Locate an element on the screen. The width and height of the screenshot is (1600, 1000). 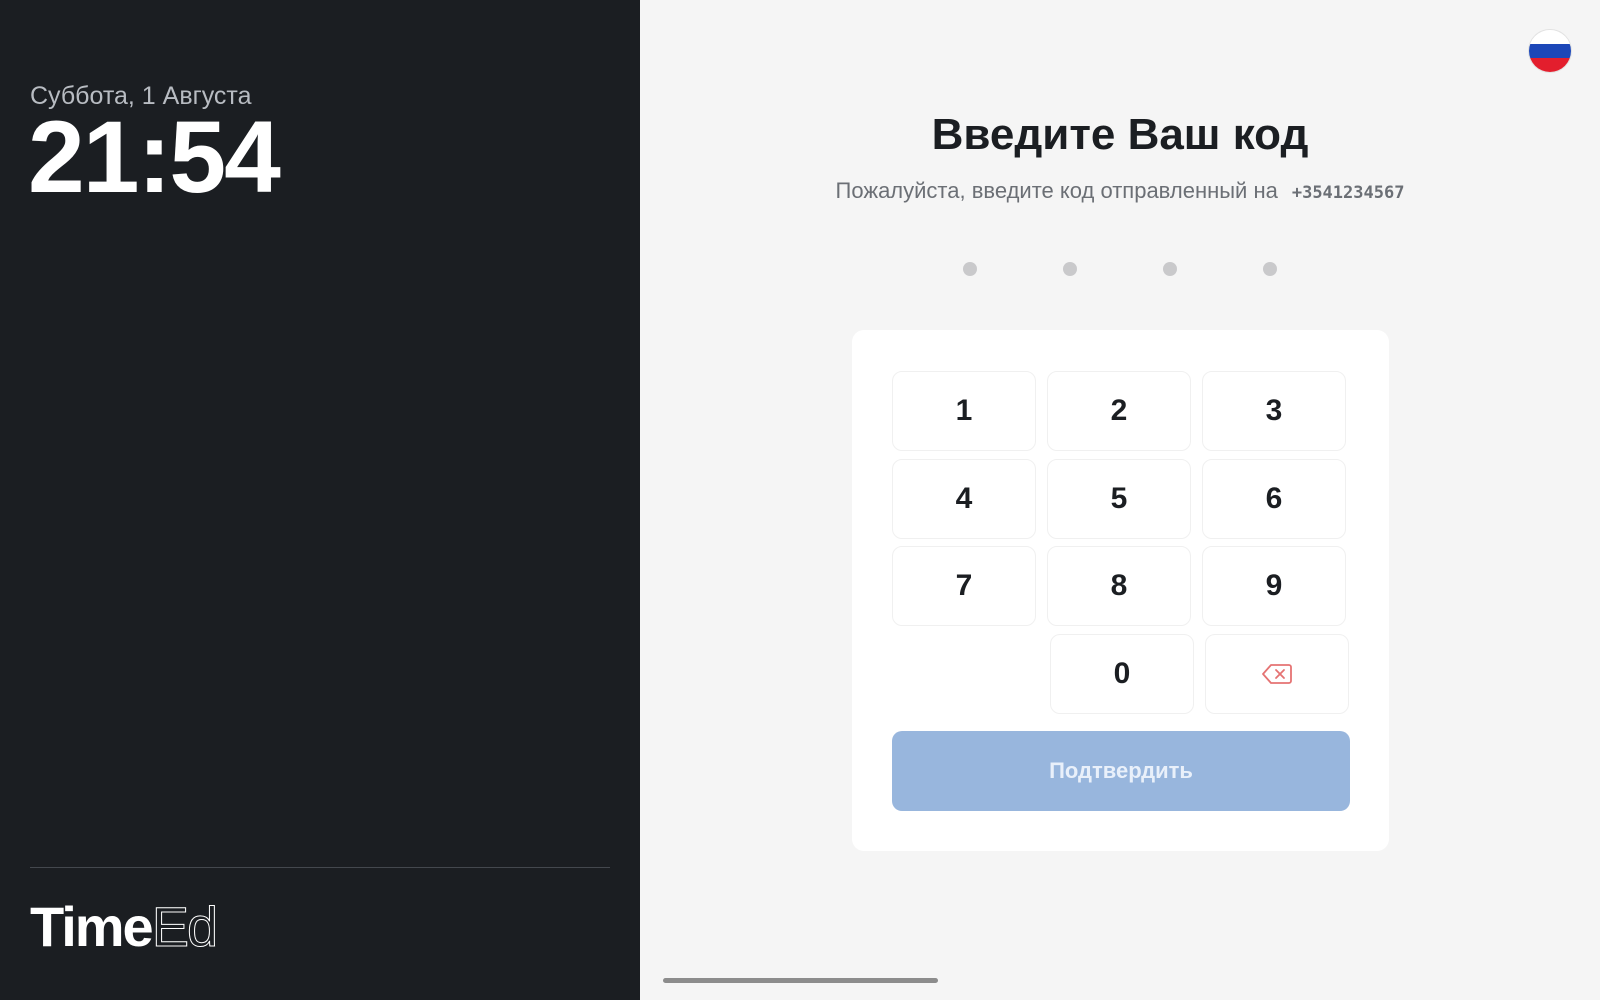
subtitle-text: Пожалуйста, введите код отправленный на is located at coordinates (1056, 190).